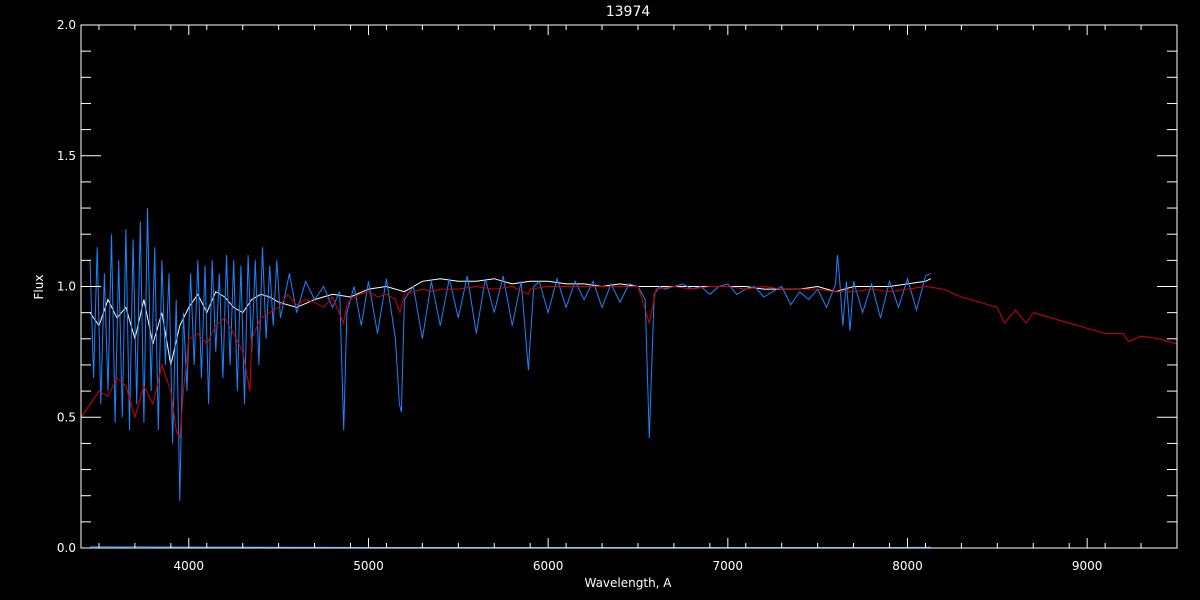  What do you see at coordinates (628, 583) in the screenshot?
I see `x-axis-label: Wavelength, A` at bounding box center [628, 583].